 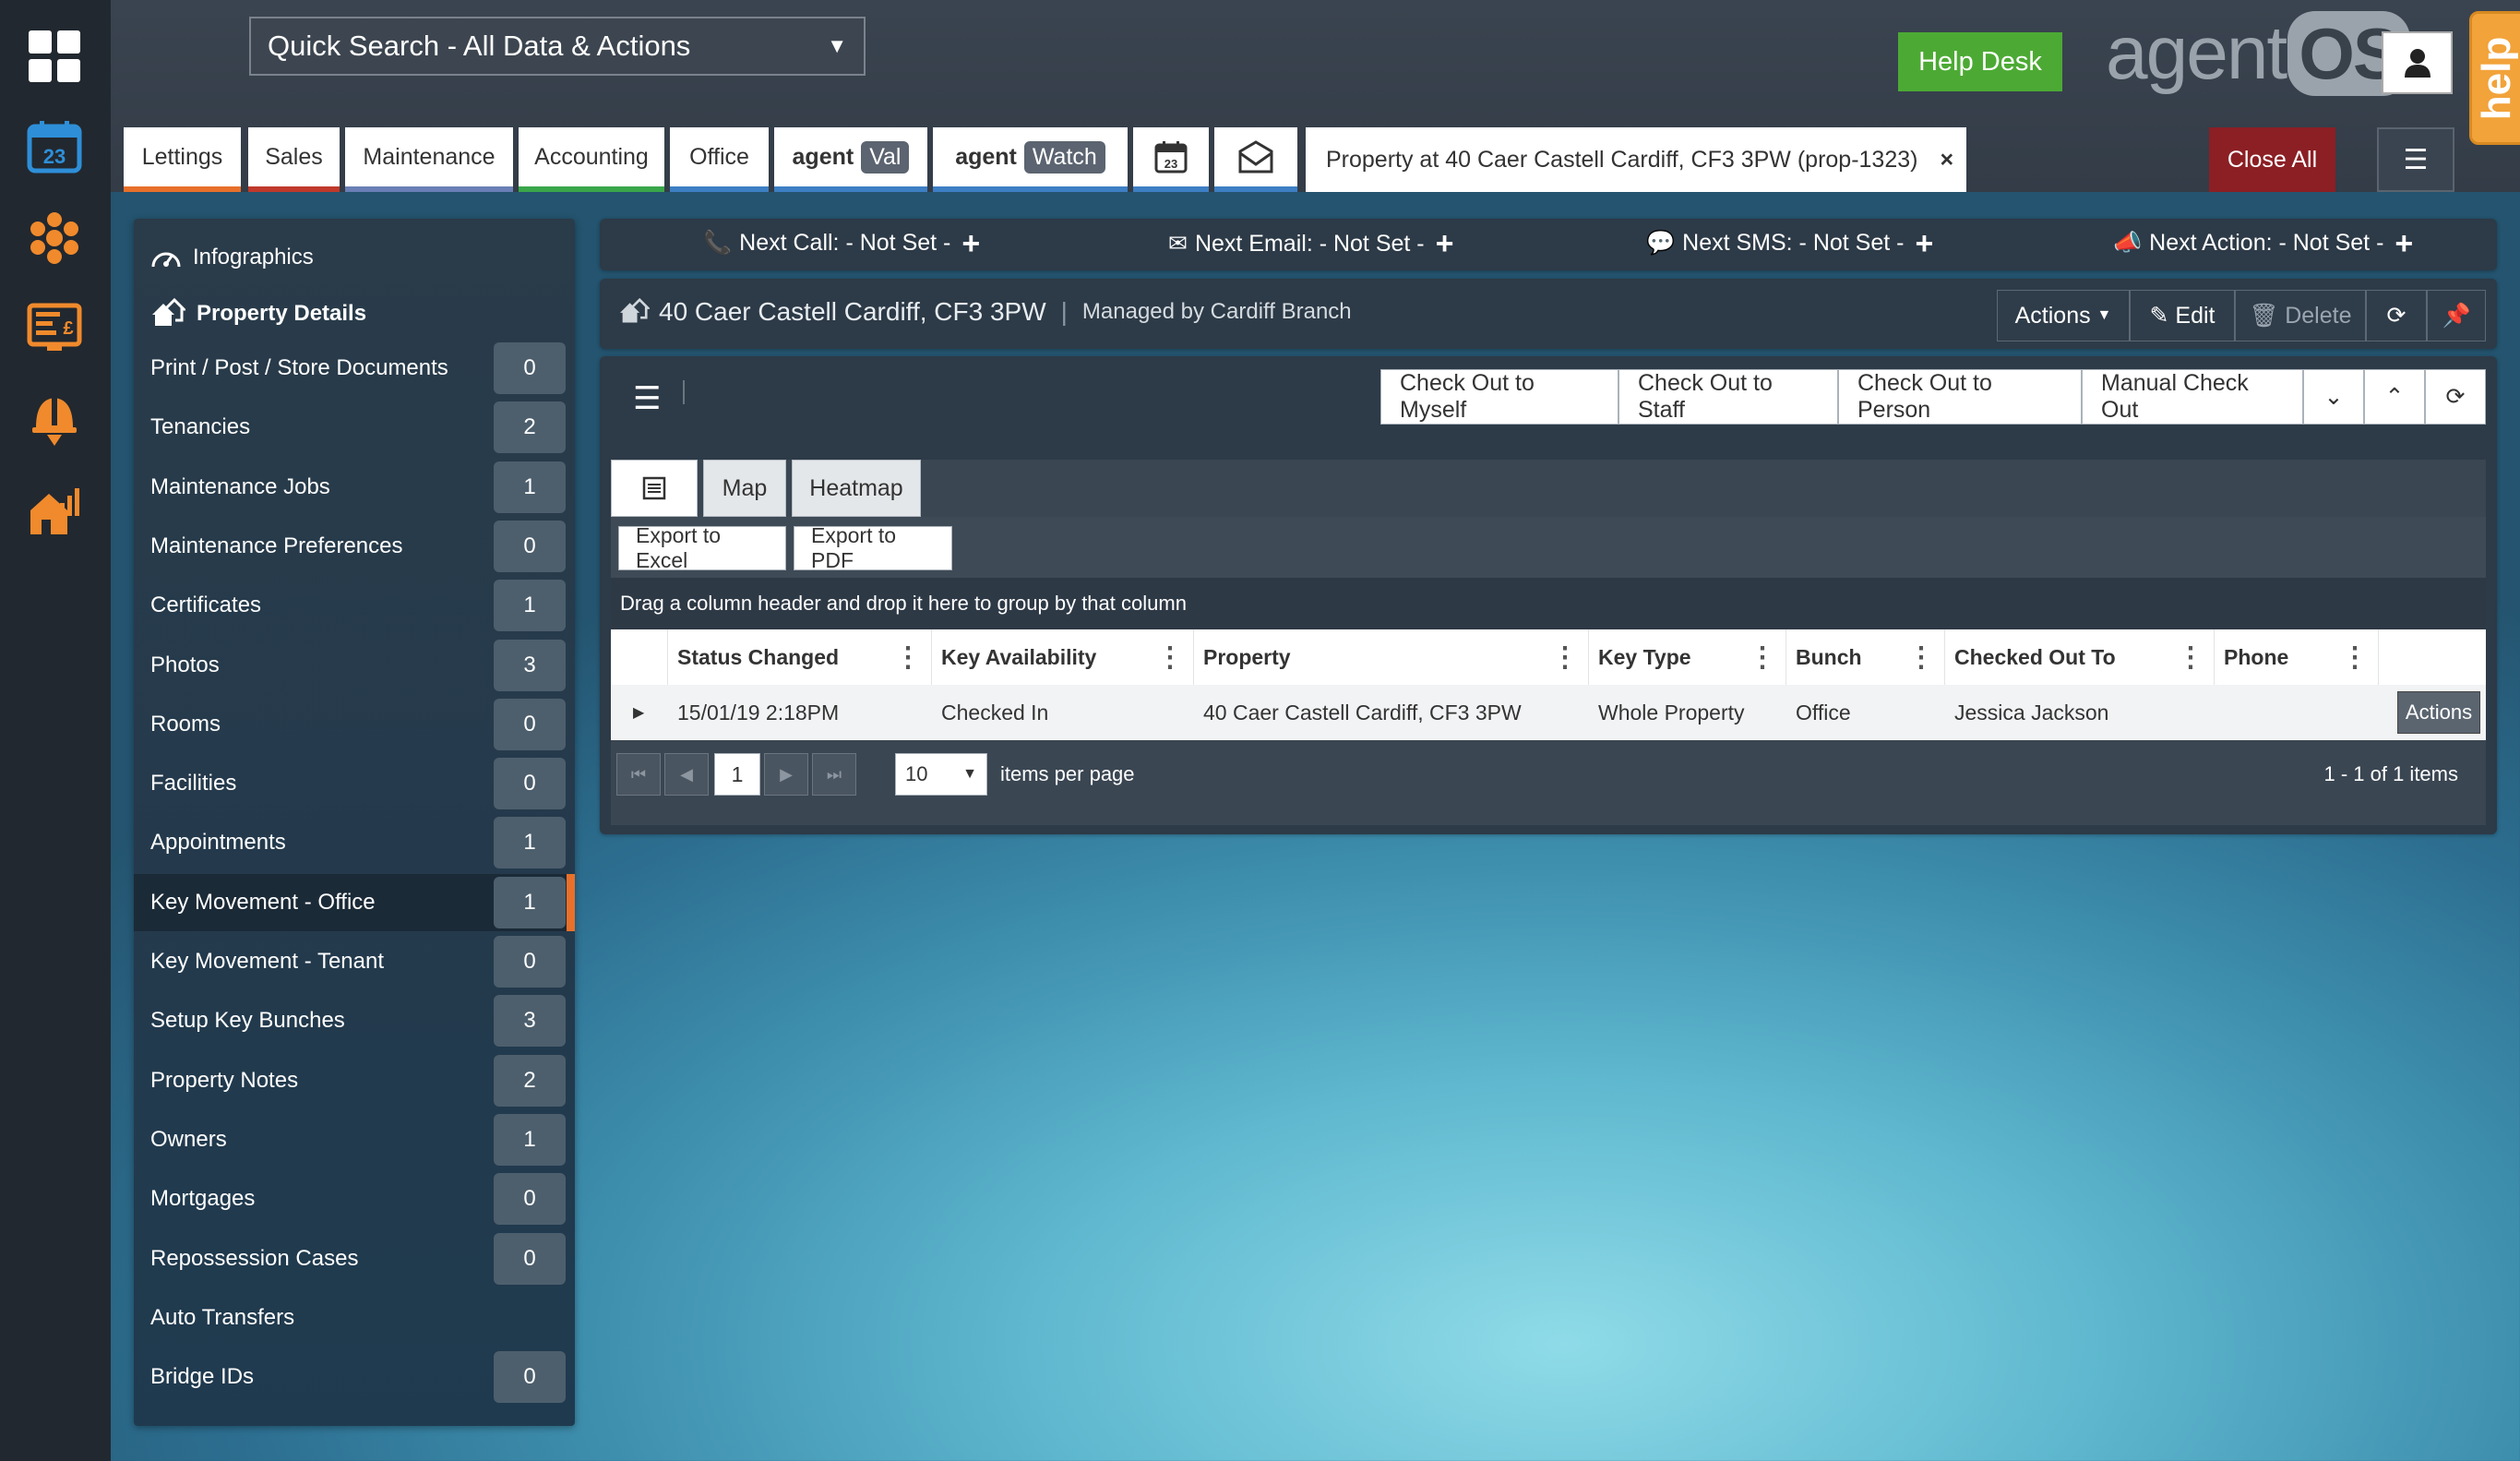 What do you see at coordinates (2404, 244) in the screenshot?
I see `add-action-plus-icon: +` at bounding box center [2404, 244].